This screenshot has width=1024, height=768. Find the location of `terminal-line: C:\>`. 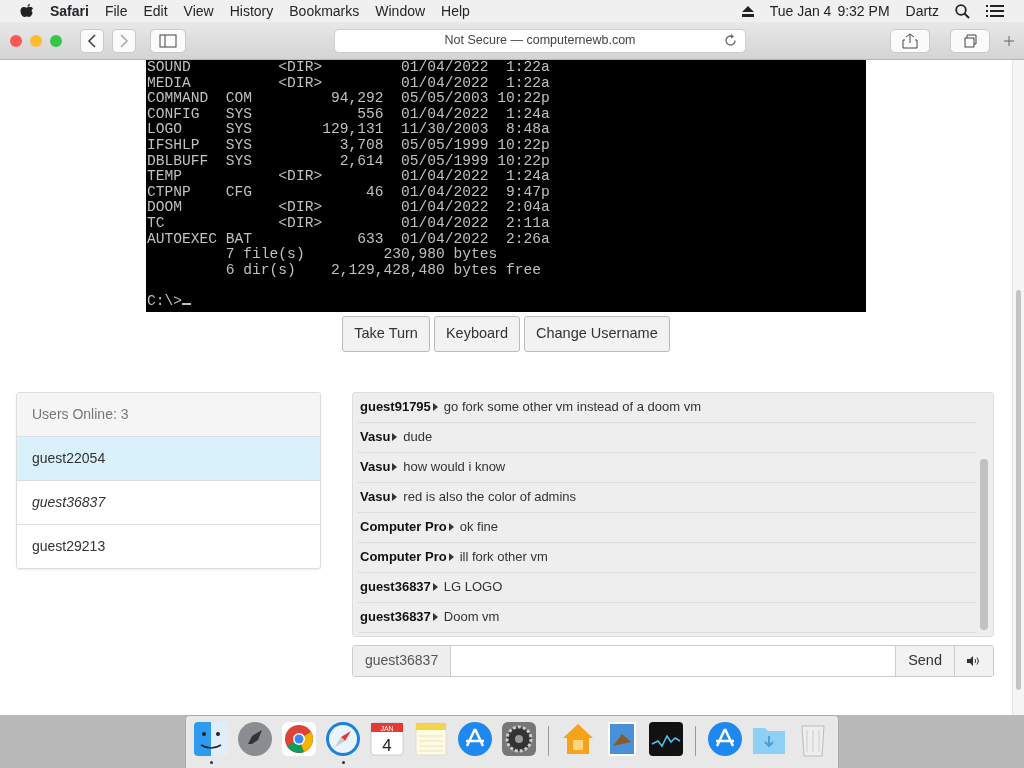

terminal-line: C:\> is located at coordinates (506, 301).